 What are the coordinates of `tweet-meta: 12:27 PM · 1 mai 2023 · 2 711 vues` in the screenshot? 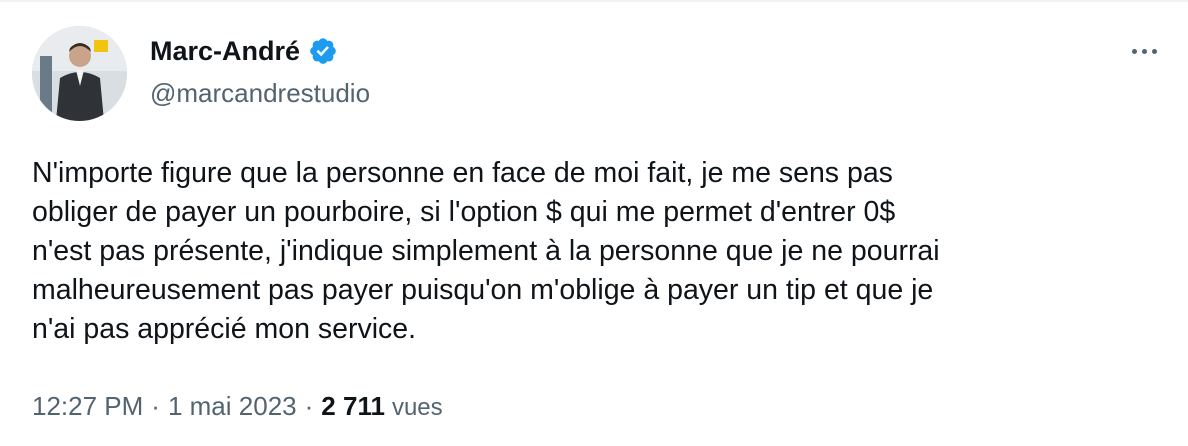 It's located at (237, 407).